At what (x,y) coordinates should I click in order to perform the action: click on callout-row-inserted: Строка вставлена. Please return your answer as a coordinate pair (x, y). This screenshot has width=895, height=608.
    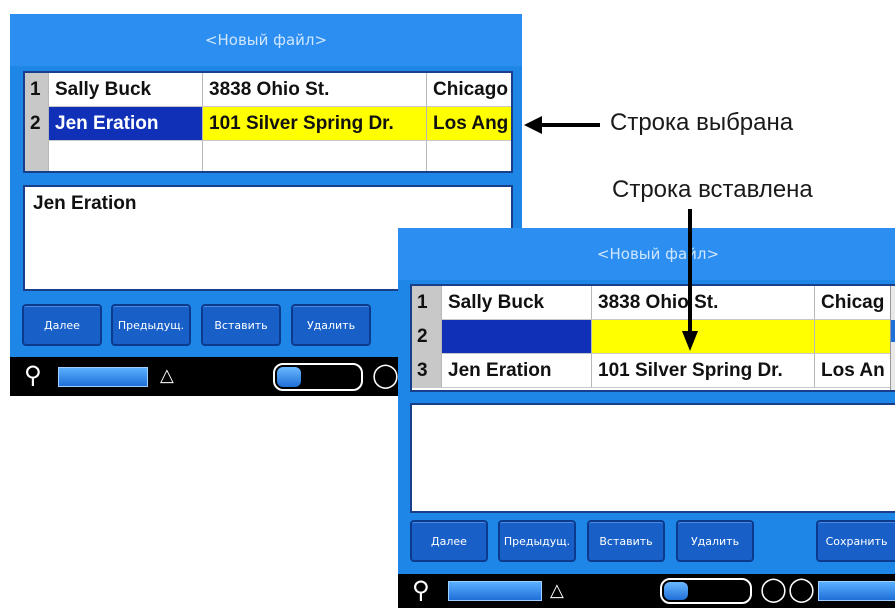
    Looking at the image, I should click on (712, 189).